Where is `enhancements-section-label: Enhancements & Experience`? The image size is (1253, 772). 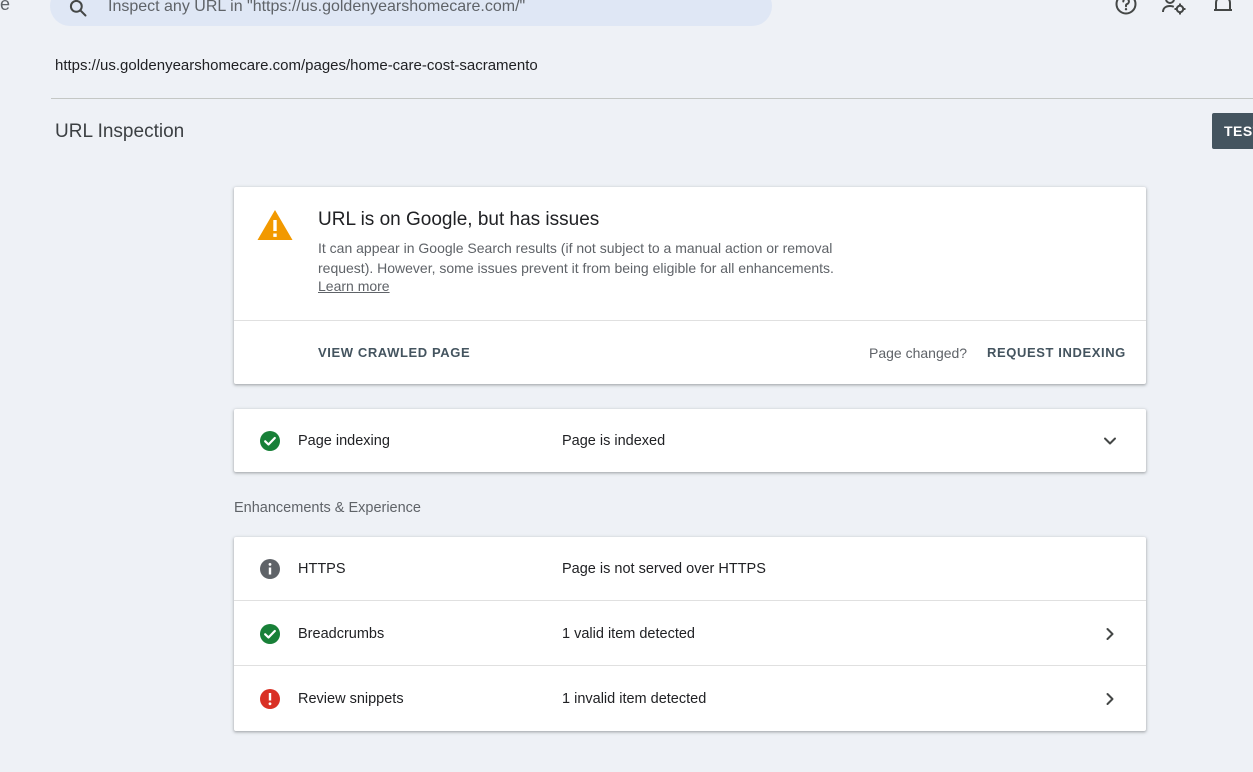 enhancements-section-label: Enhancements & Experience is located at coordinates (327, 508).